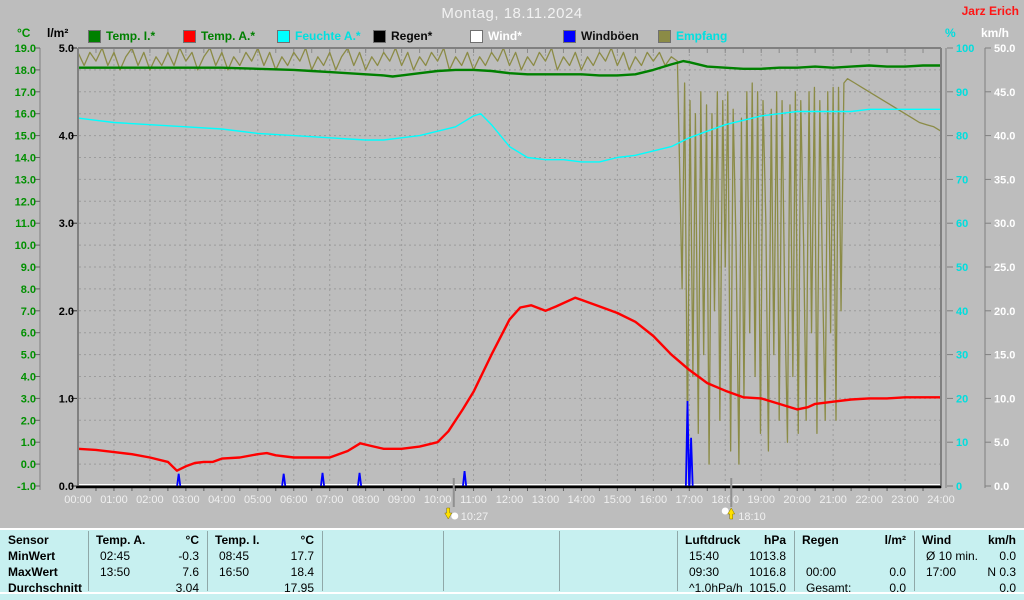 The image size is (1024, 600). What do you see at coordinates (114, 500) in the screenshot?
I see `svg-text: 01:00` at bounding box center [114, 500].